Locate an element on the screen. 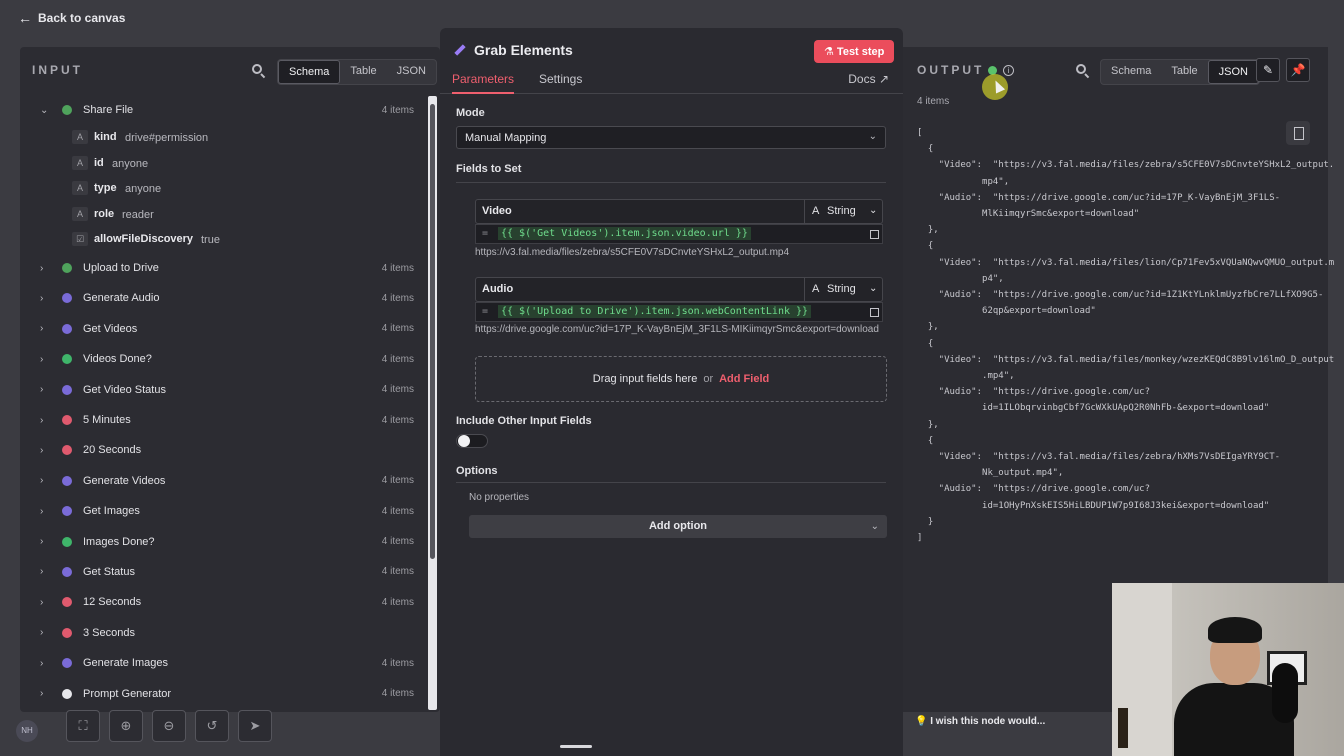 The image size is (1344, 756). tree-node: › Generate Audio 4 items is located at coordinates (225, 298).